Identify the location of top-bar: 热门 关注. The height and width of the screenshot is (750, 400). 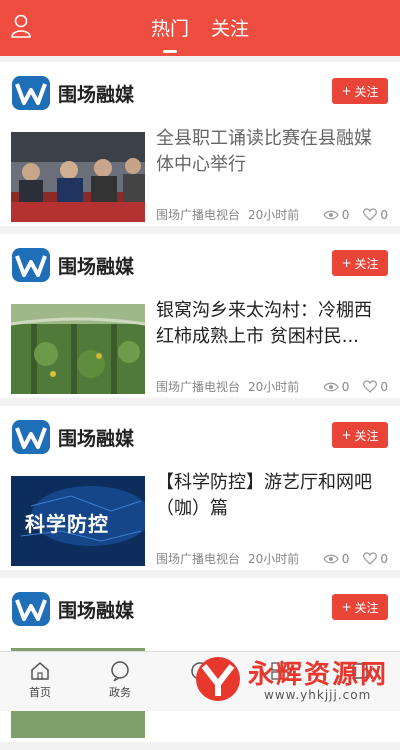
(200, 28).